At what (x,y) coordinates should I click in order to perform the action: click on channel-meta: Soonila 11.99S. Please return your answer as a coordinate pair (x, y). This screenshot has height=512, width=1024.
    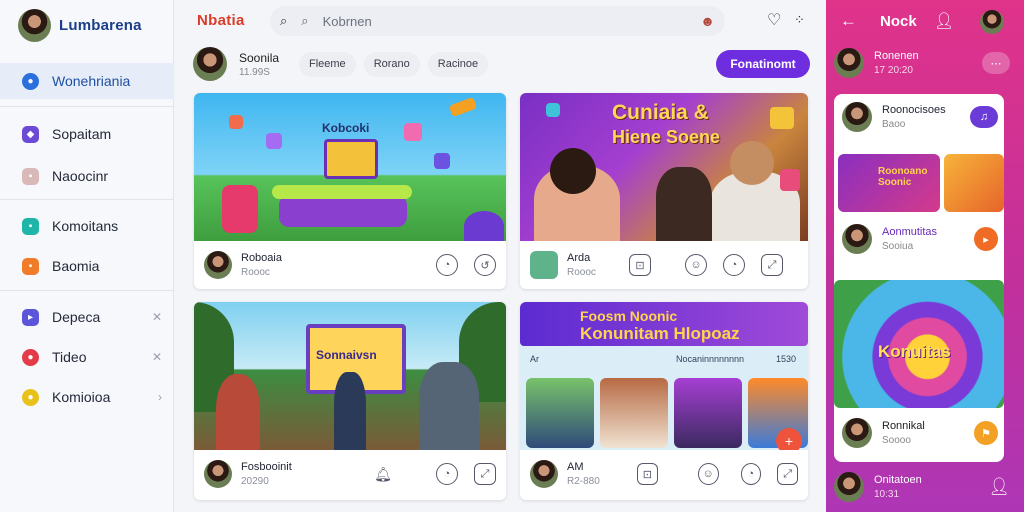
    Looking at the image, I should click on (269, 64).